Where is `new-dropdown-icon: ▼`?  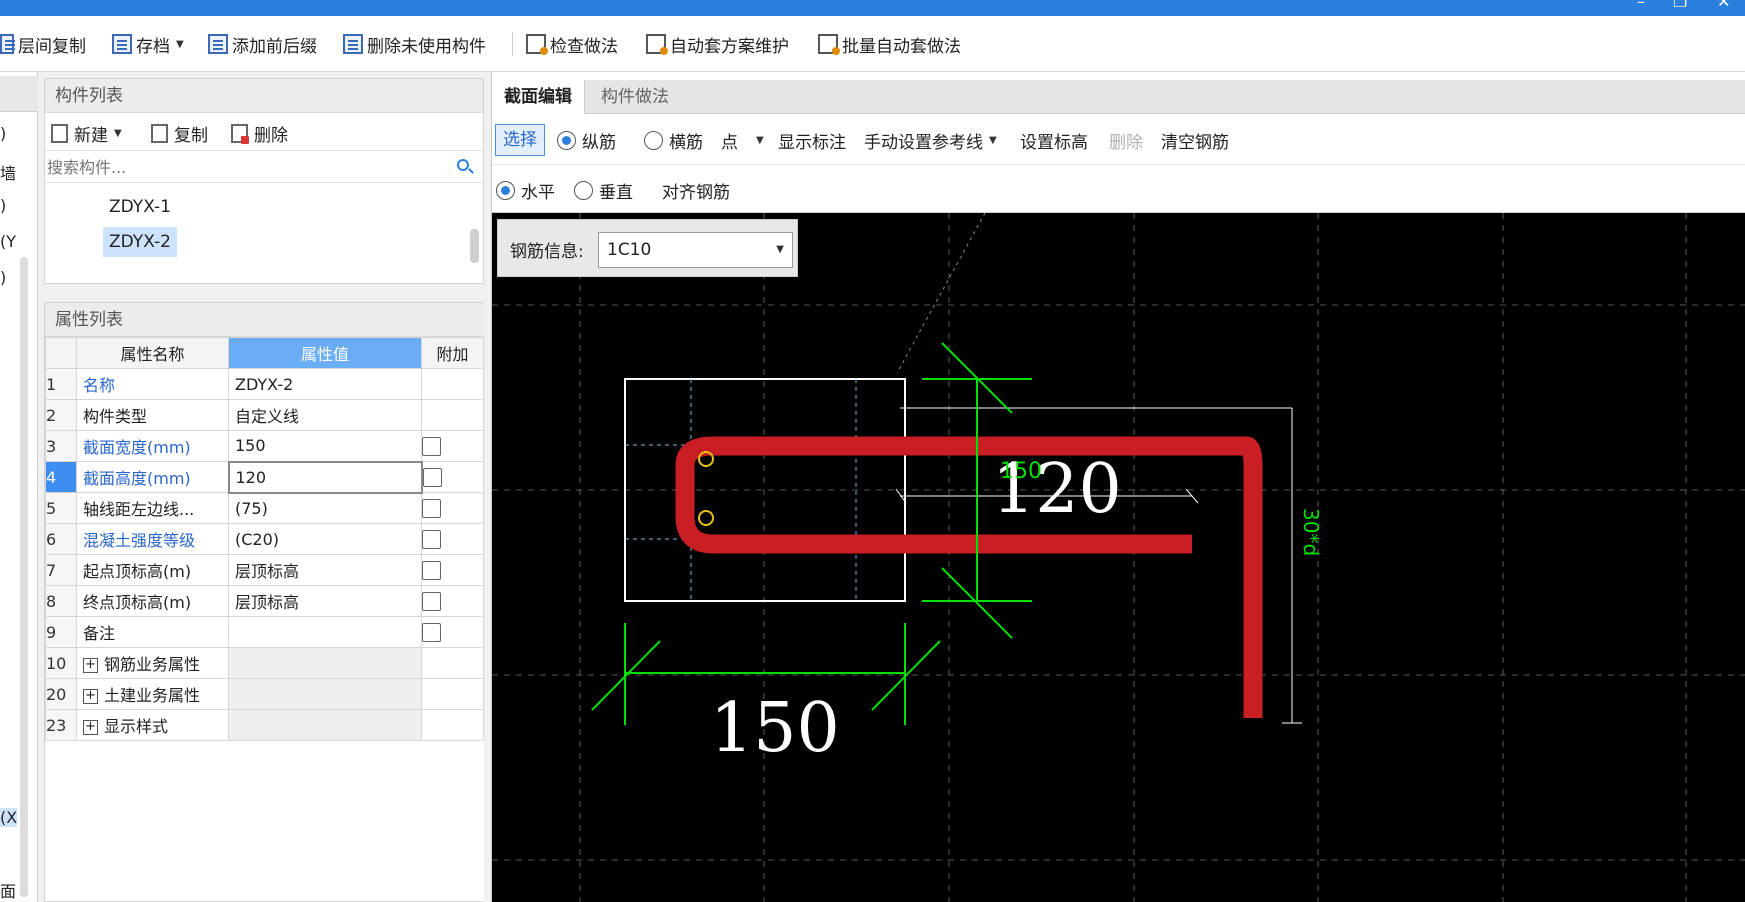 new-dropdown-icon: ▼ is located at coordinates (118, 133).